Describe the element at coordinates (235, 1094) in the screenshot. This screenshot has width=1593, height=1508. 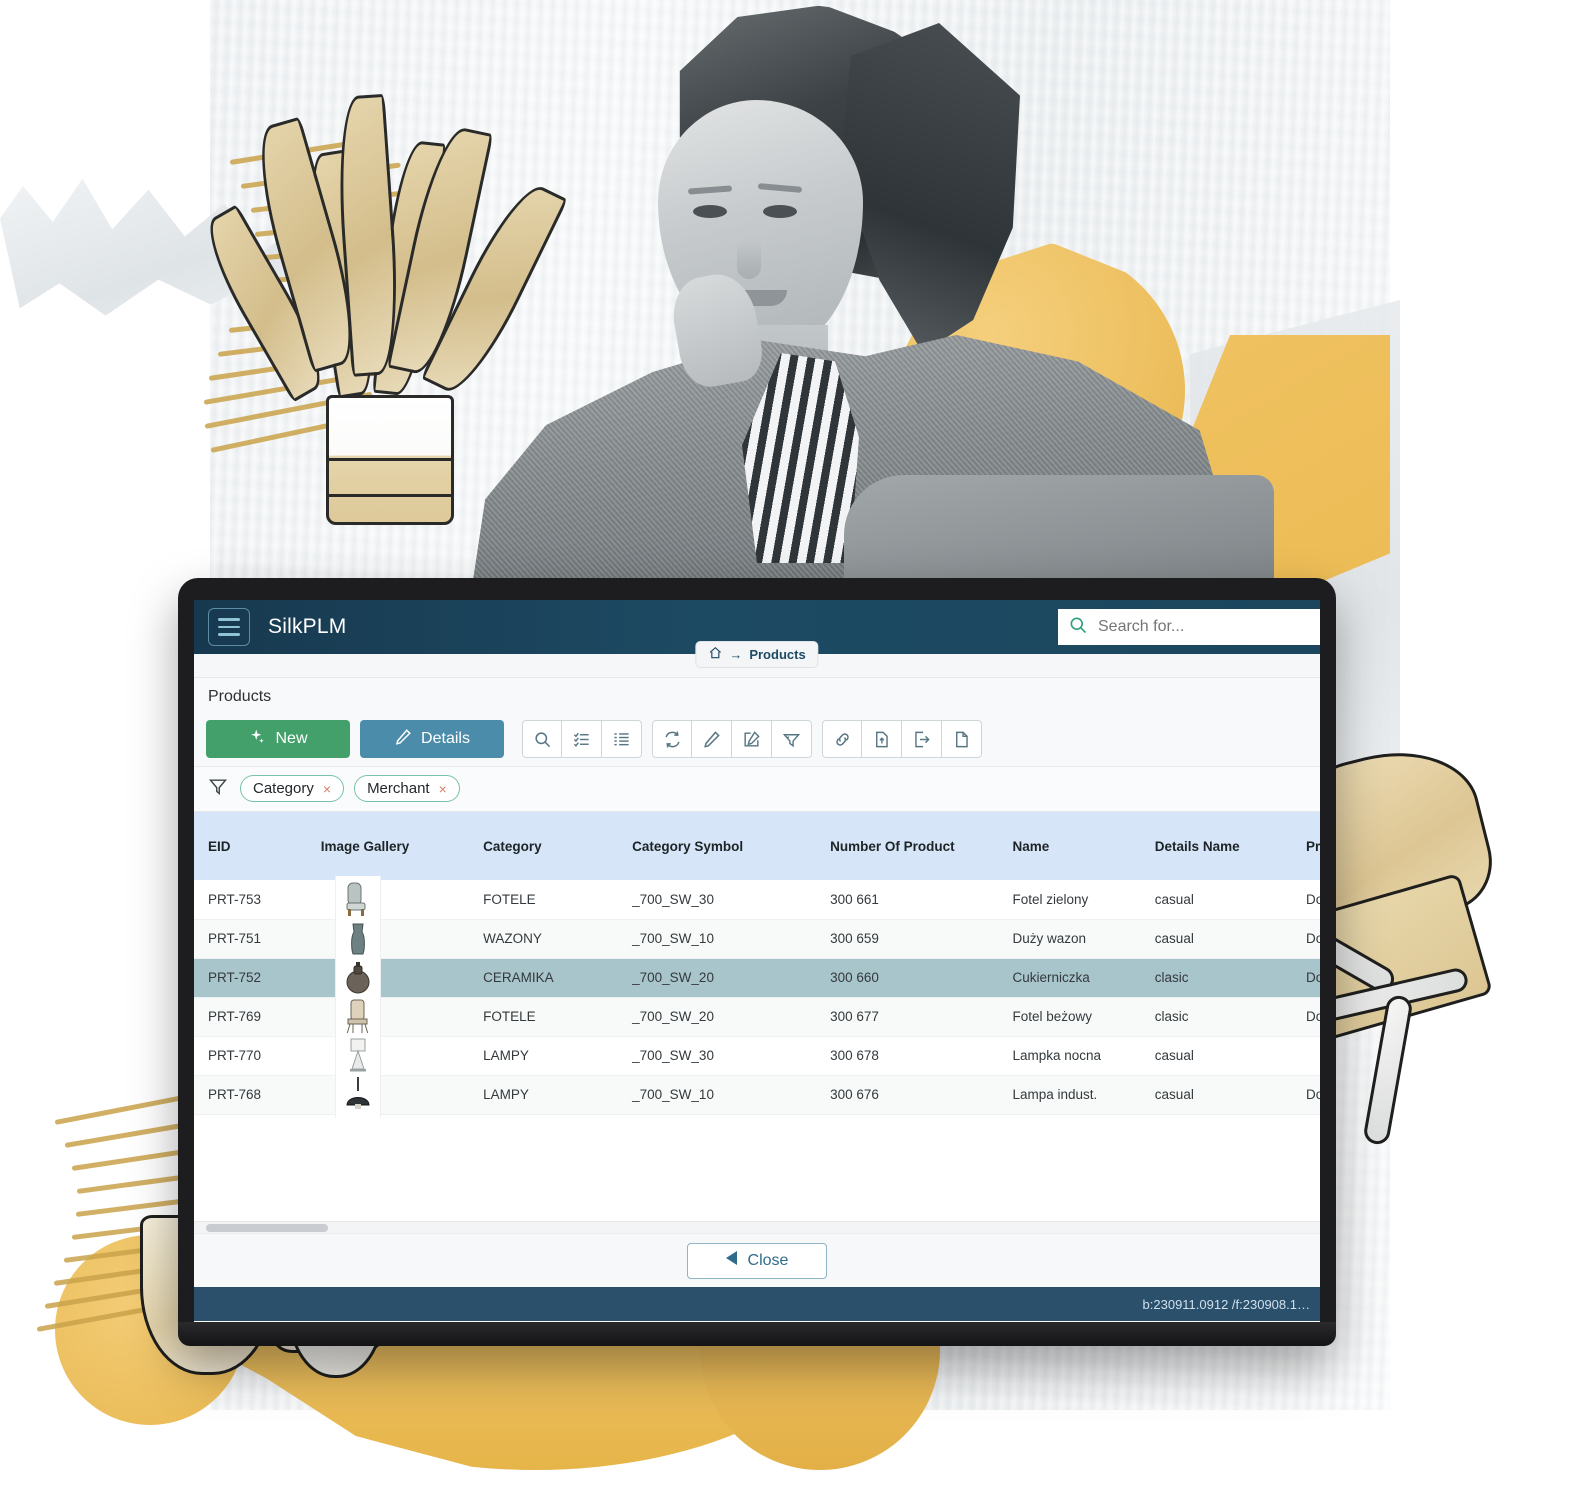
I see `cell-eid: PRT-768` at that location.